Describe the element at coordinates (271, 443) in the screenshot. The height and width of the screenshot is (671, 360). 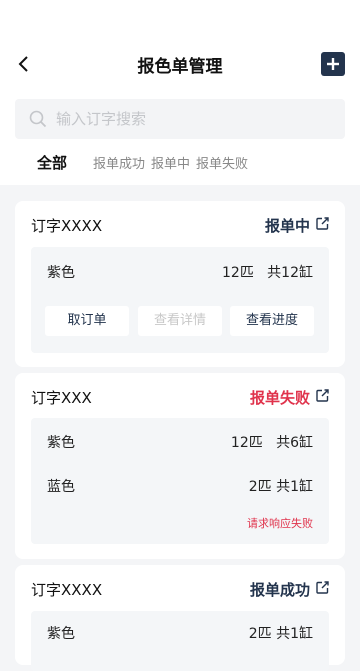
I see `quantity-text: 12匹 共6缸` at that location.